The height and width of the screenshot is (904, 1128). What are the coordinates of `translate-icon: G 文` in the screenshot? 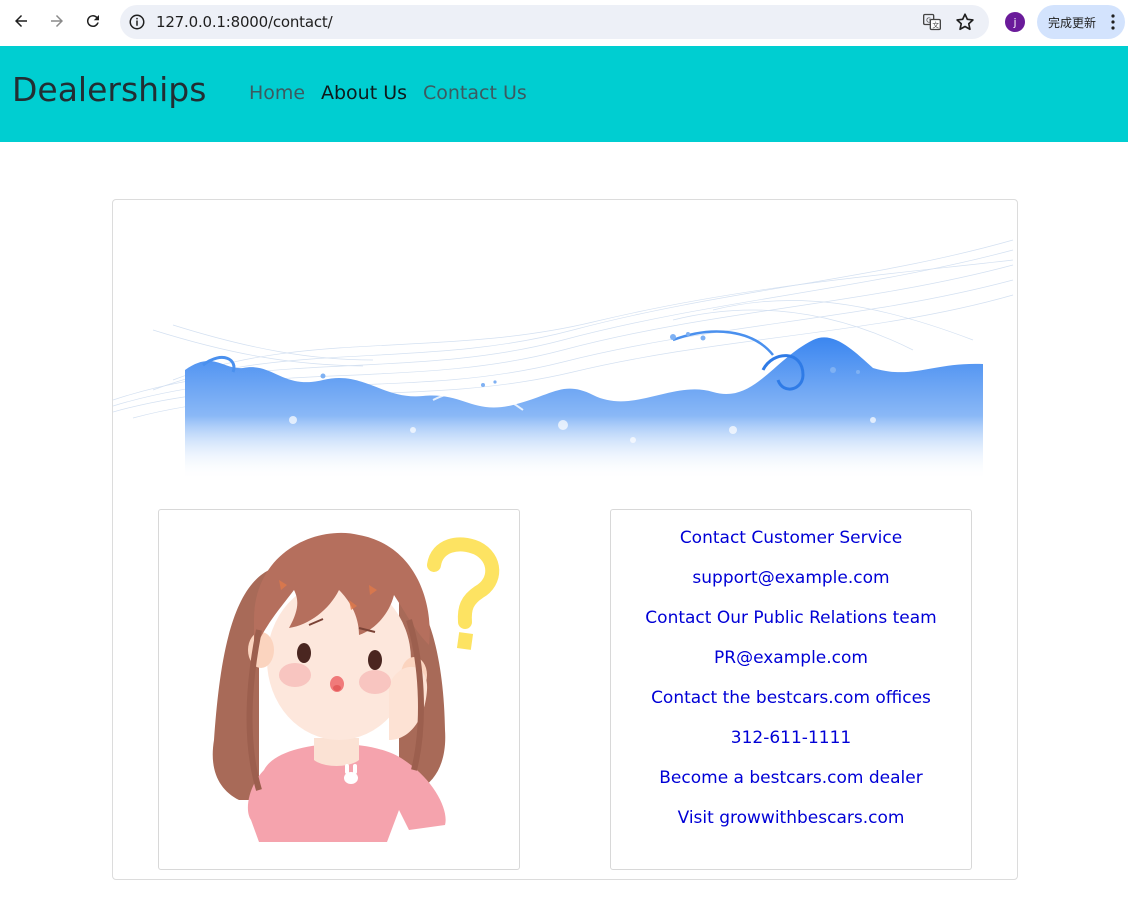 It's located at (932, 22).